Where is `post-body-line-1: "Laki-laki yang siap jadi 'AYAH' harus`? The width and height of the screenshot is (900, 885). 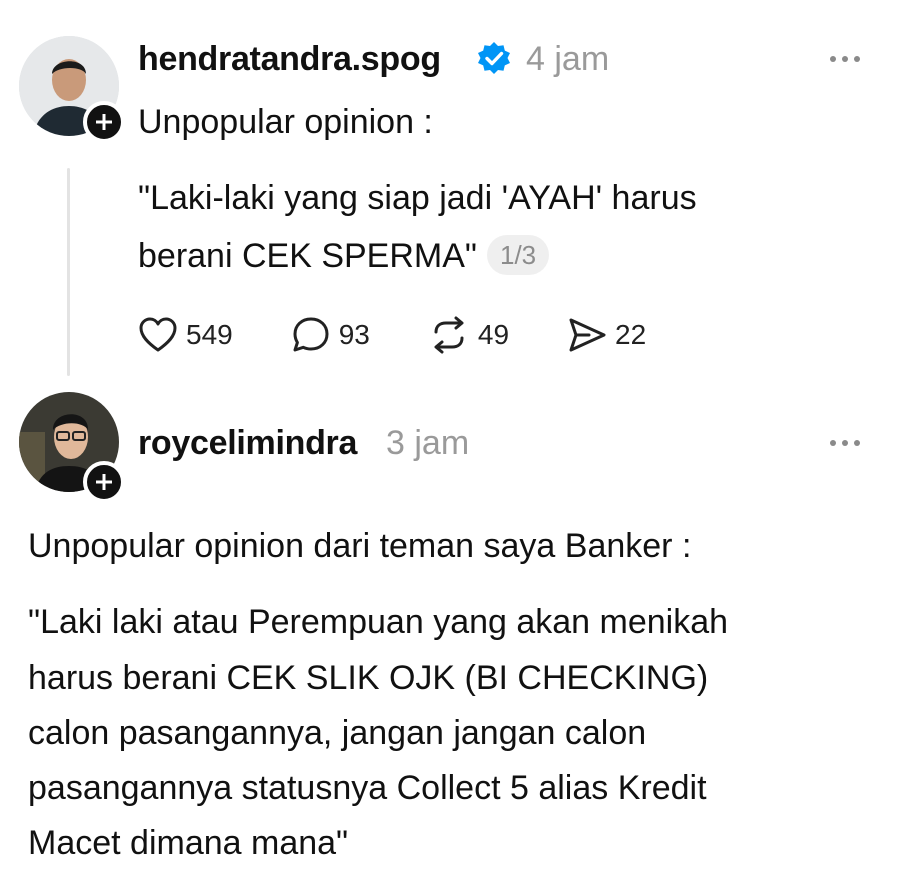 post-body-line-1: "Laki-laki yang siap jadi 'AYAH' harus is located at coordinates (417, 198).